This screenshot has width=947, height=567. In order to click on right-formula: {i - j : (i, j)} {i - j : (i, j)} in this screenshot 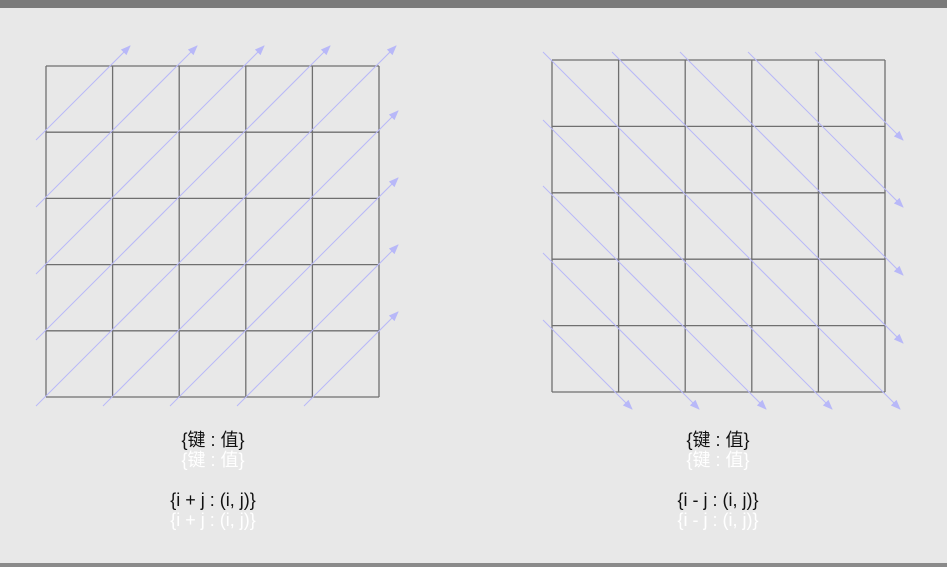, I will do `click(718, 510)`.